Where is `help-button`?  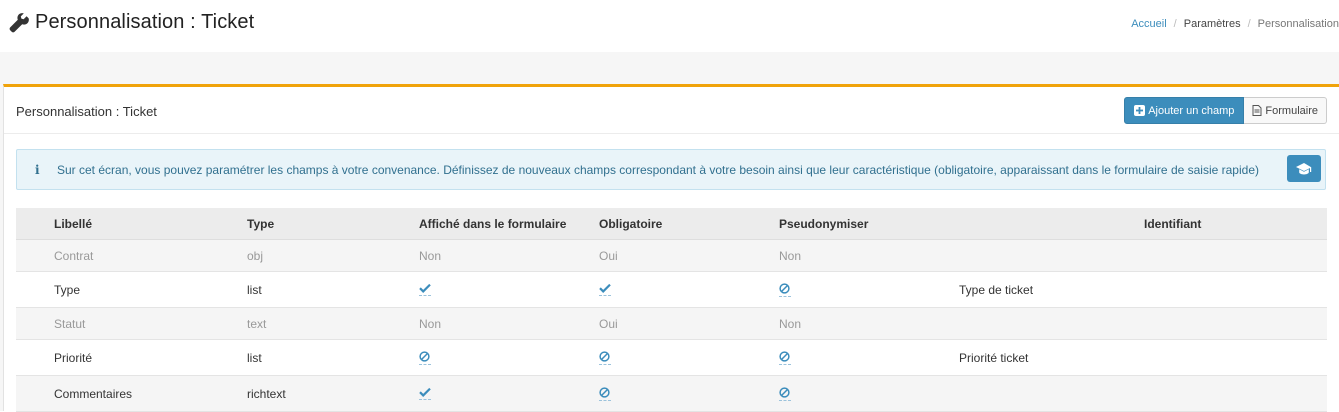
help-button is located at coordinates (1304, 168).